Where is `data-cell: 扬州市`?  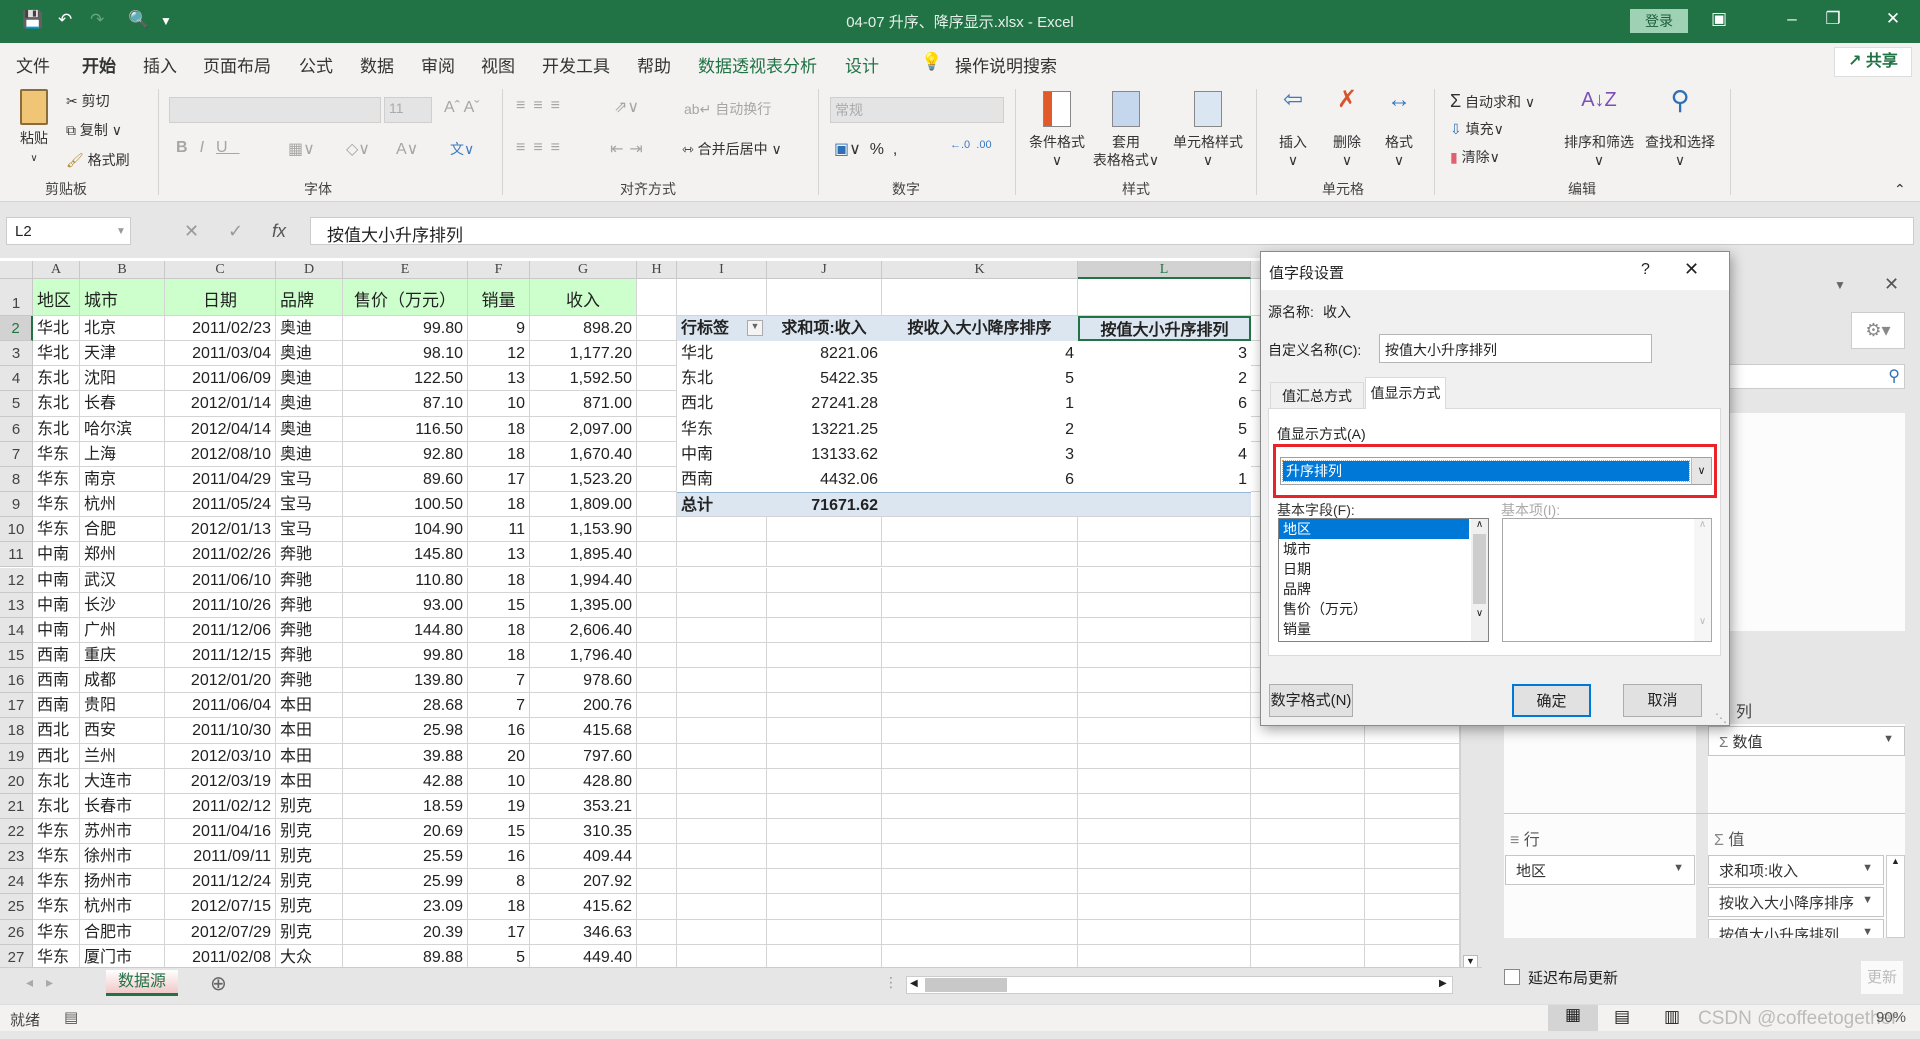
data-cell: 扬州市 is located at coordinates (122, 882).